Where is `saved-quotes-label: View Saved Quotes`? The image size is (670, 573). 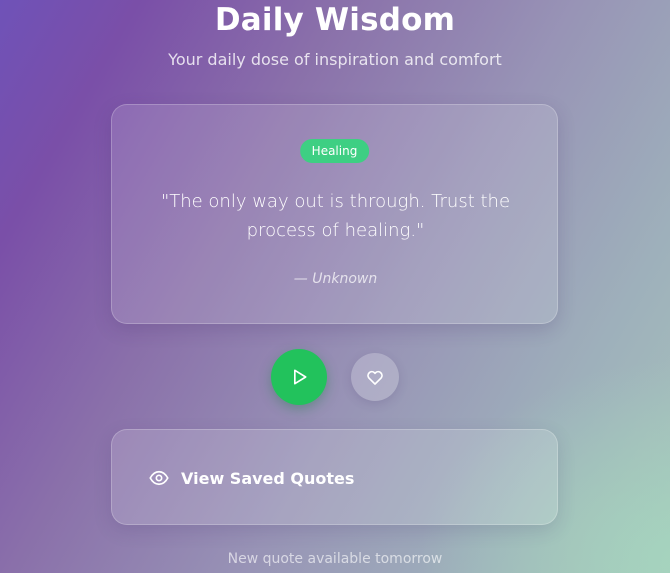
saved-quotes-label: View Saved Quotes is located at coordinates (268, 478).